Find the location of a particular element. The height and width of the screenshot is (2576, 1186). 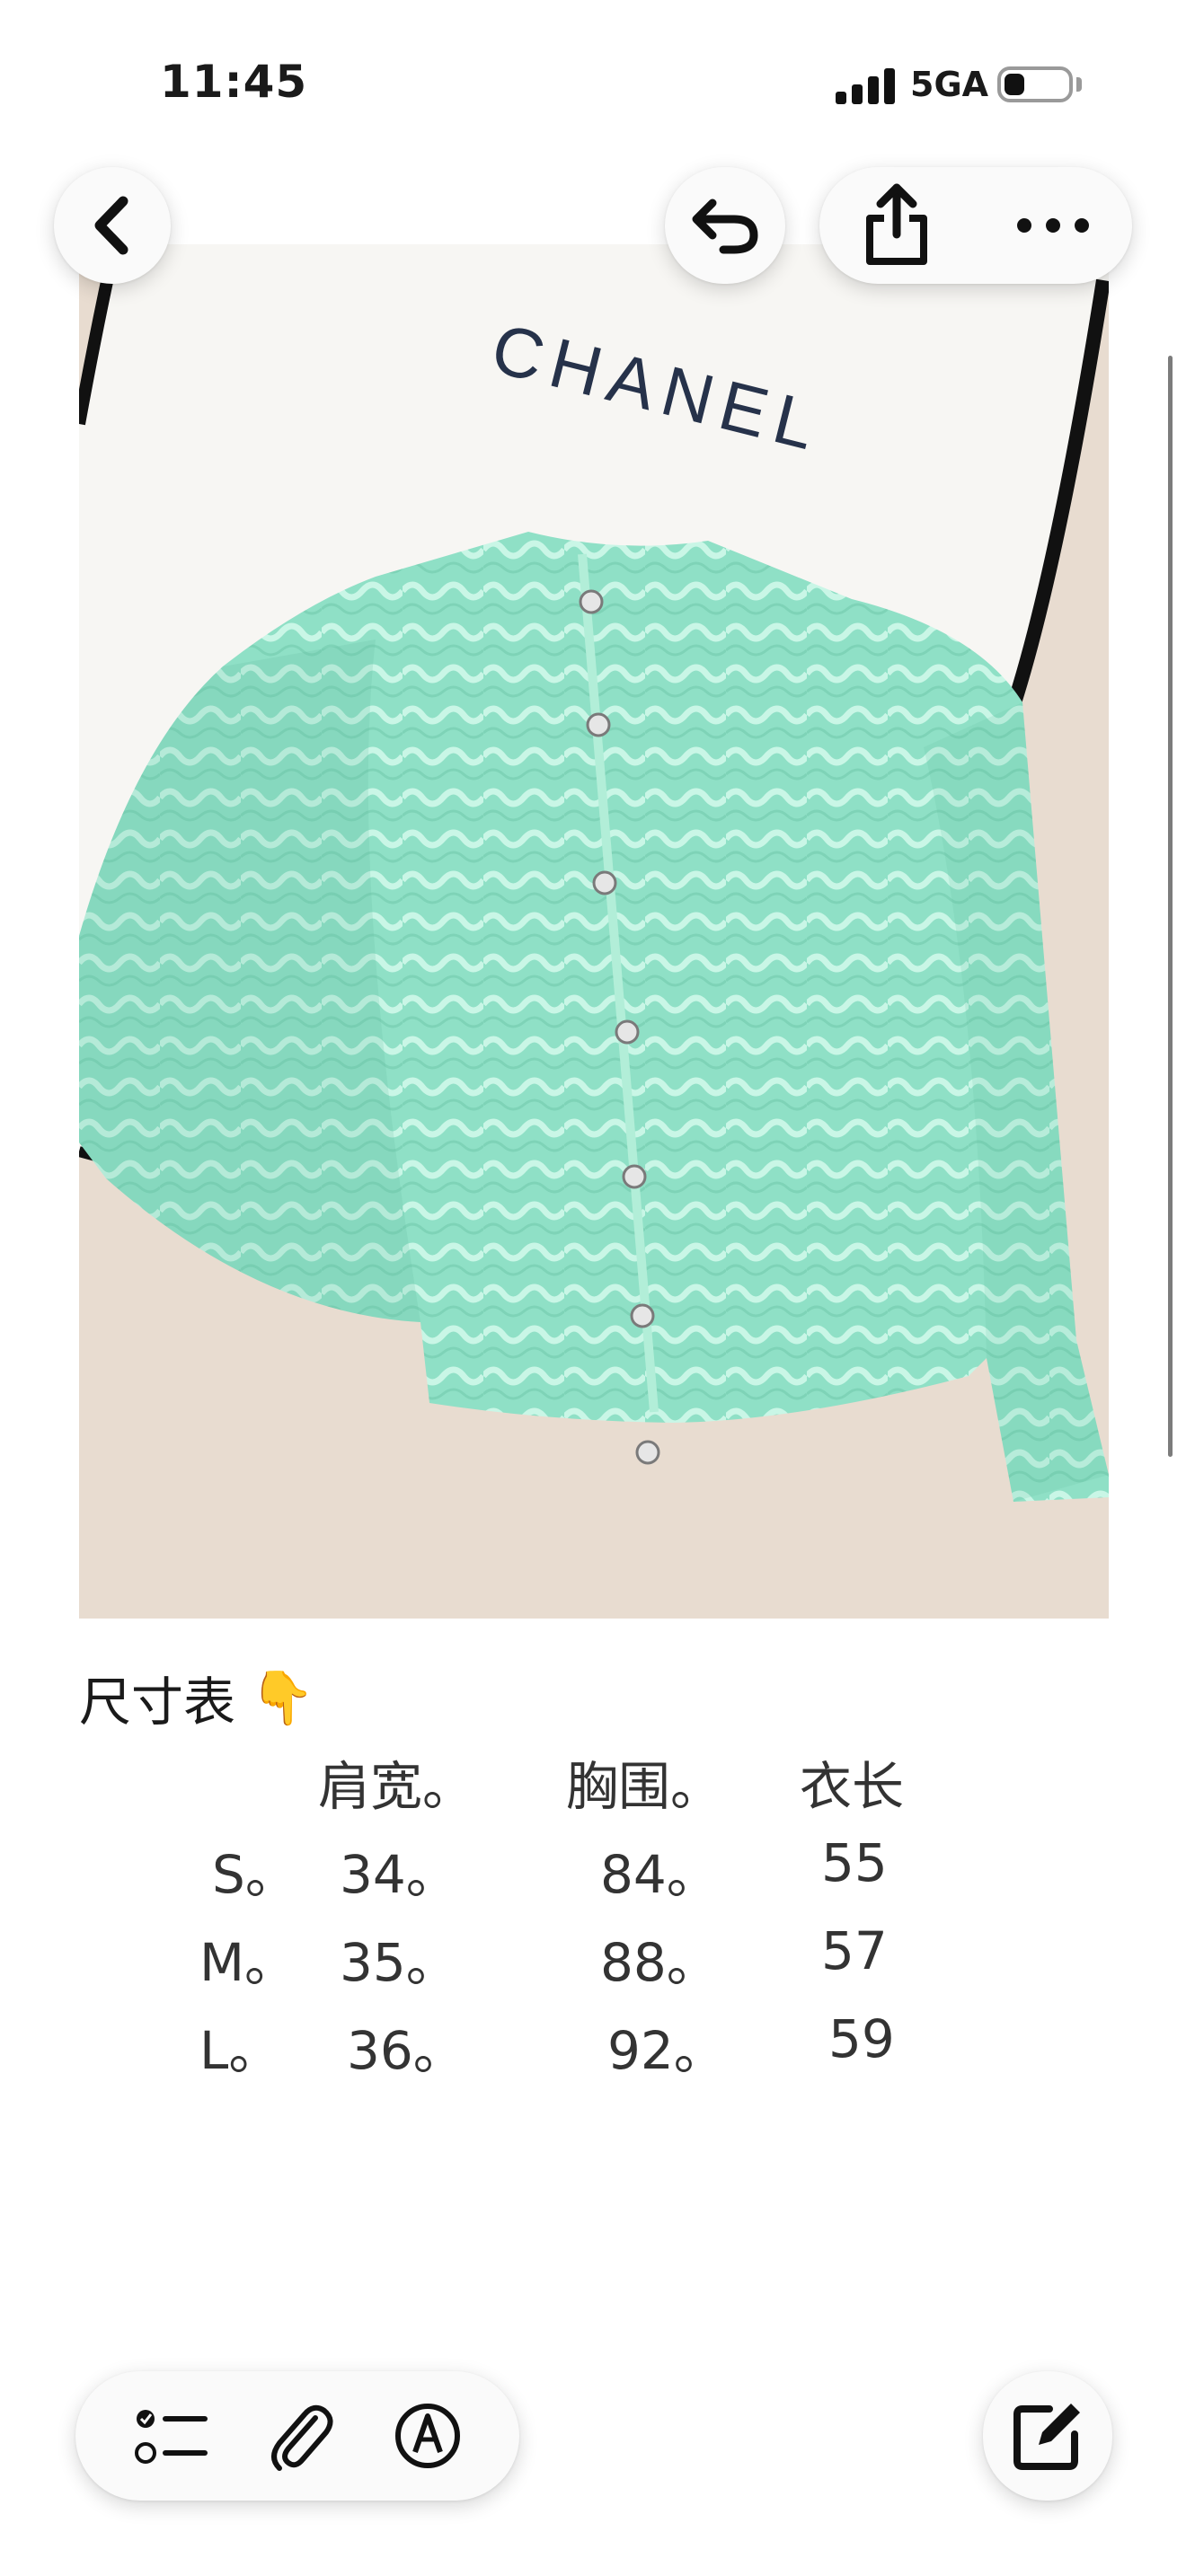

row-length: 55 is located at coordinates (854, 1862).